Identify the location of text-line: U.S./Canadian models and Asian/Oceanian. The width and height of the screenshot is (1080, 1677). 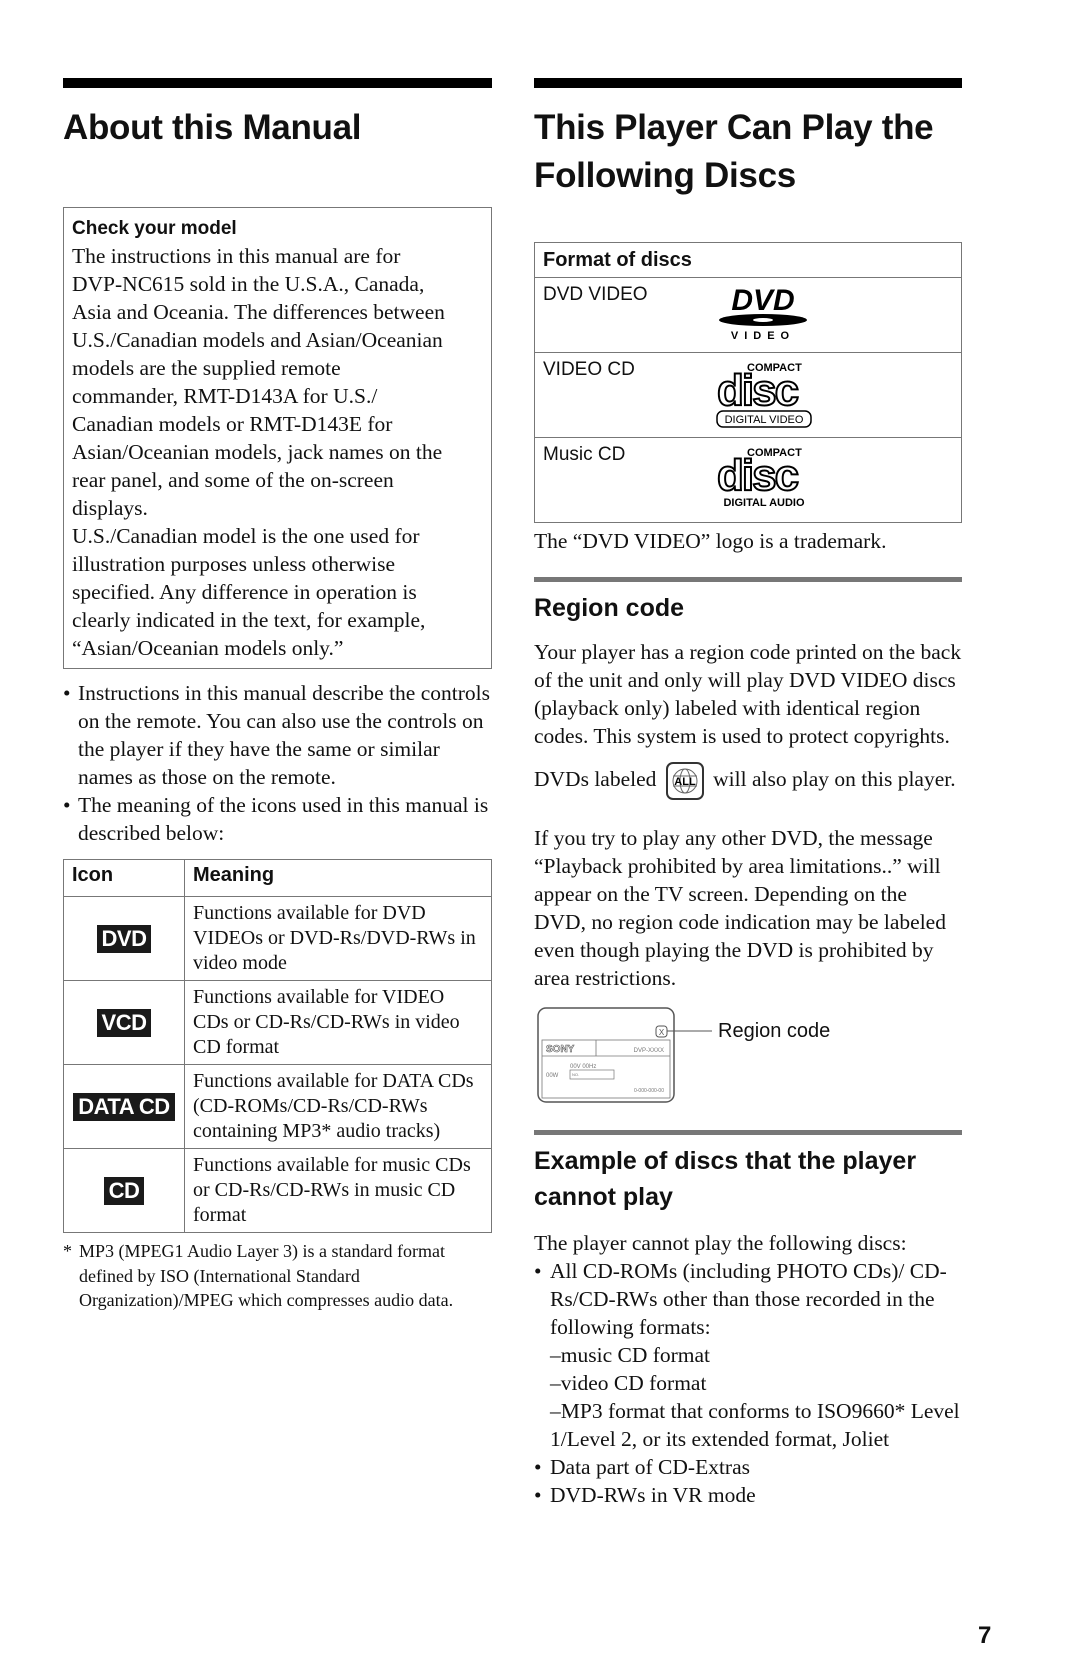
(257, 340).